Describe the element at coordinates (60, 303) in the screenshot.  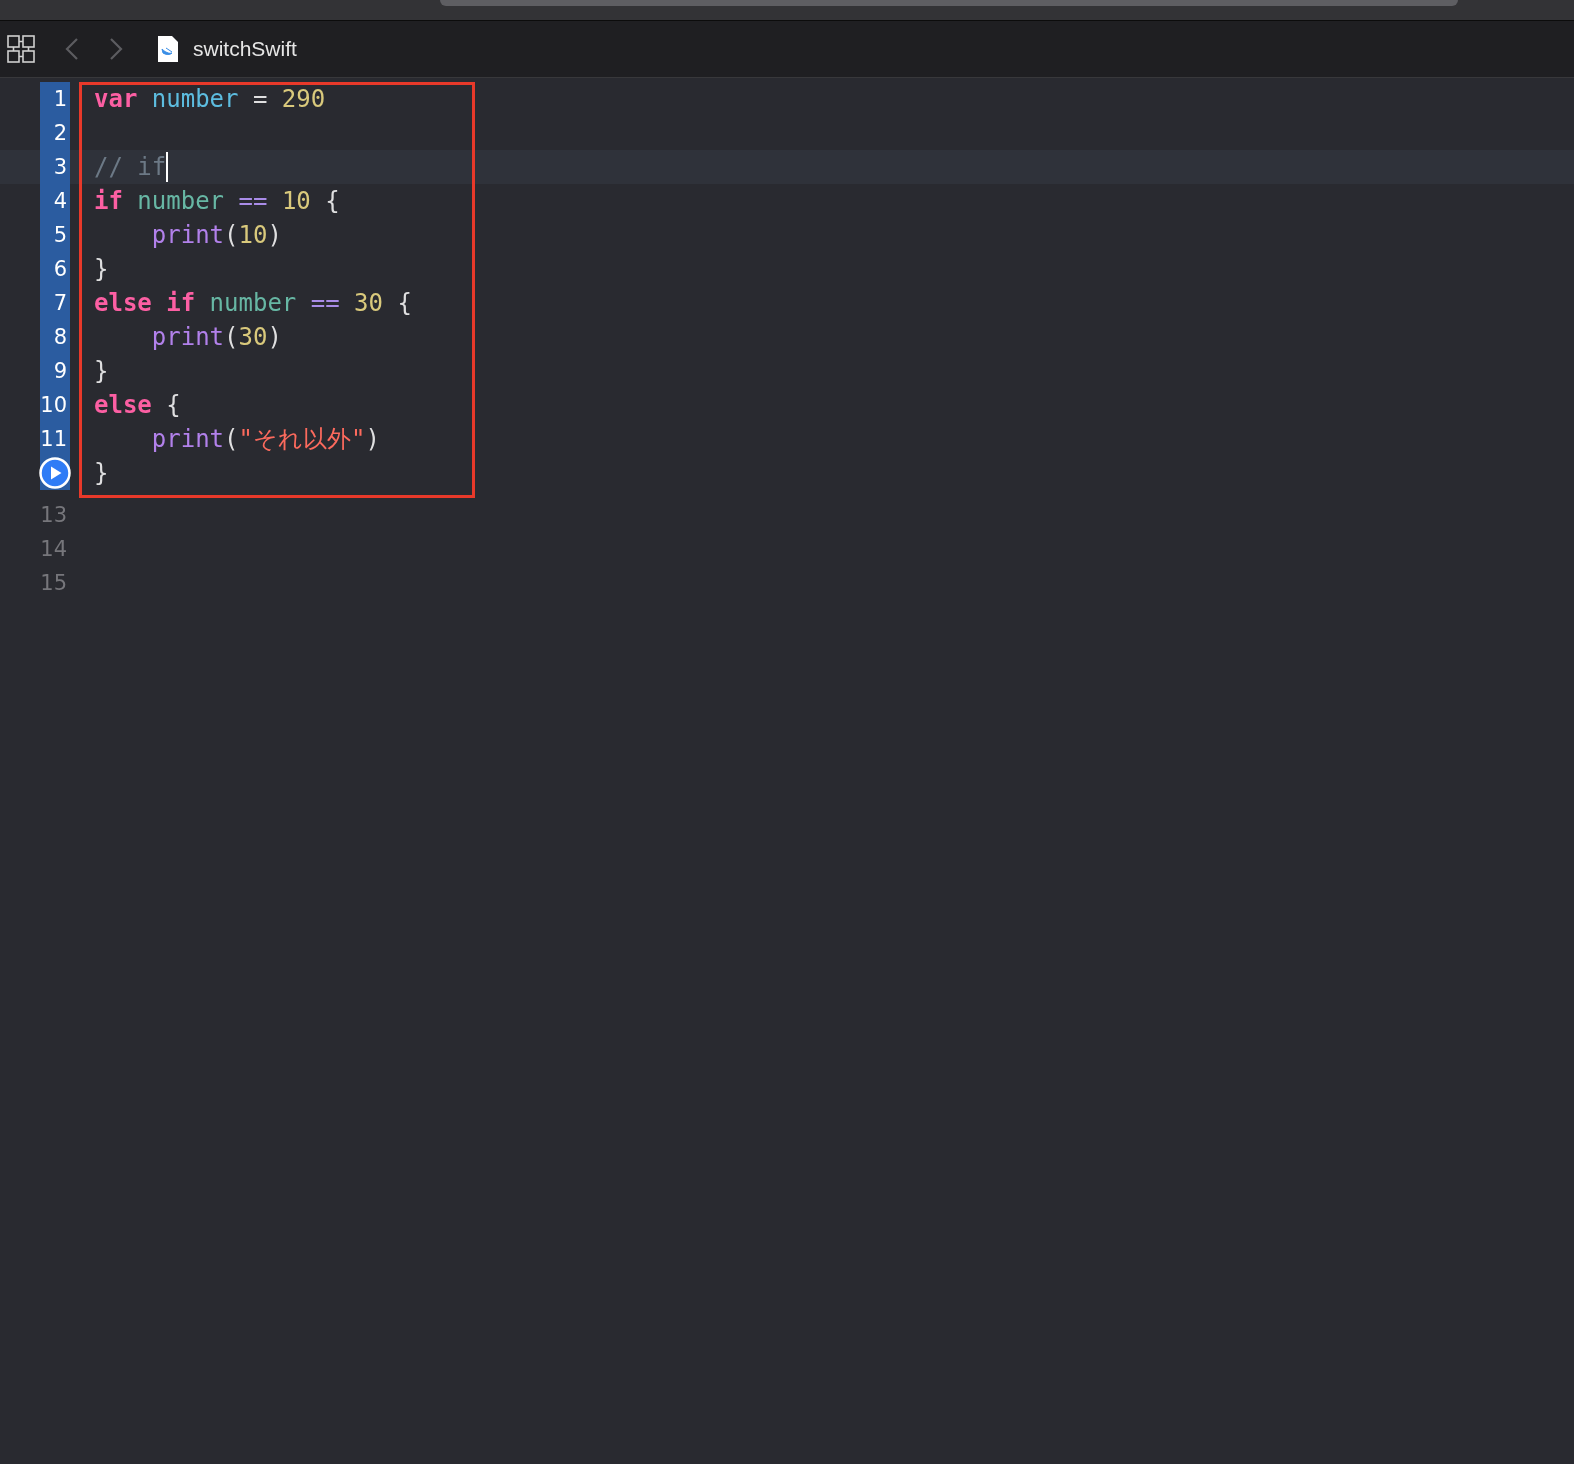
I see `line-number: 7` at that location.